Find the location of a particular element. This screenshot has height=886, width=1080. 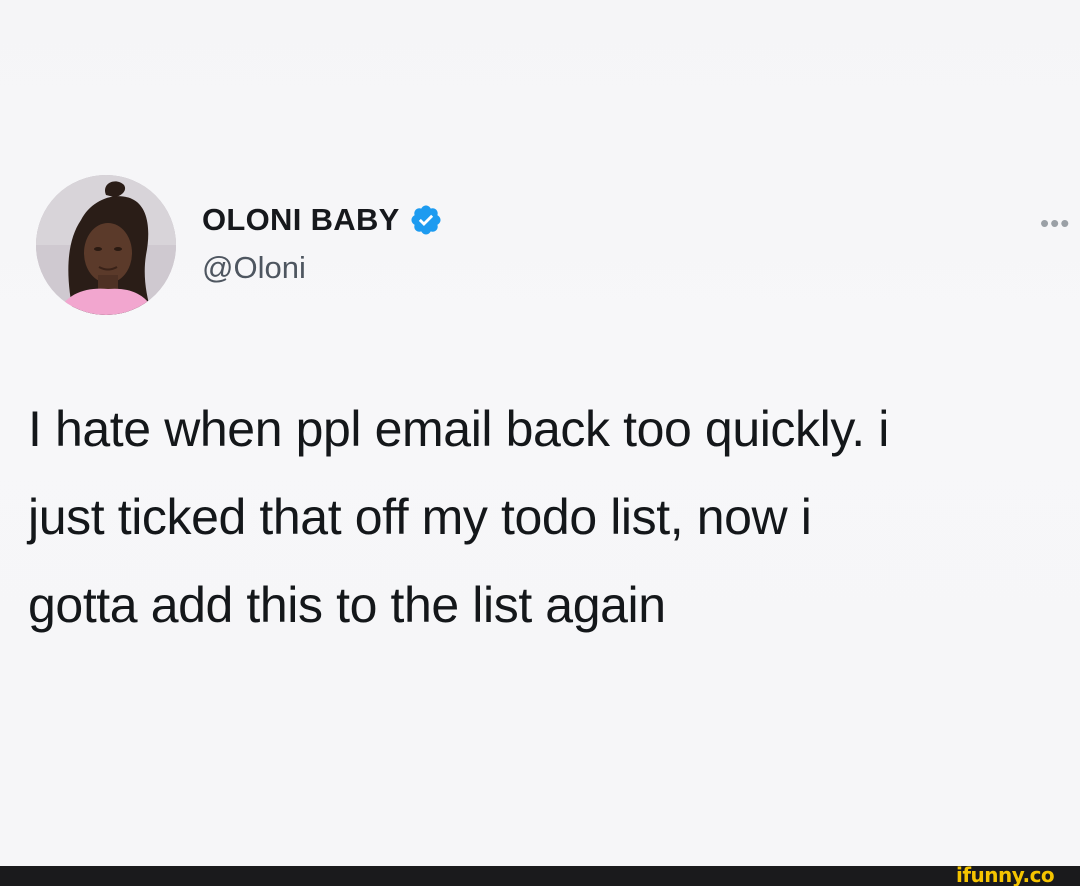

tweet-text-line: gotta add this to the list again is located at coordinates (347, 605).